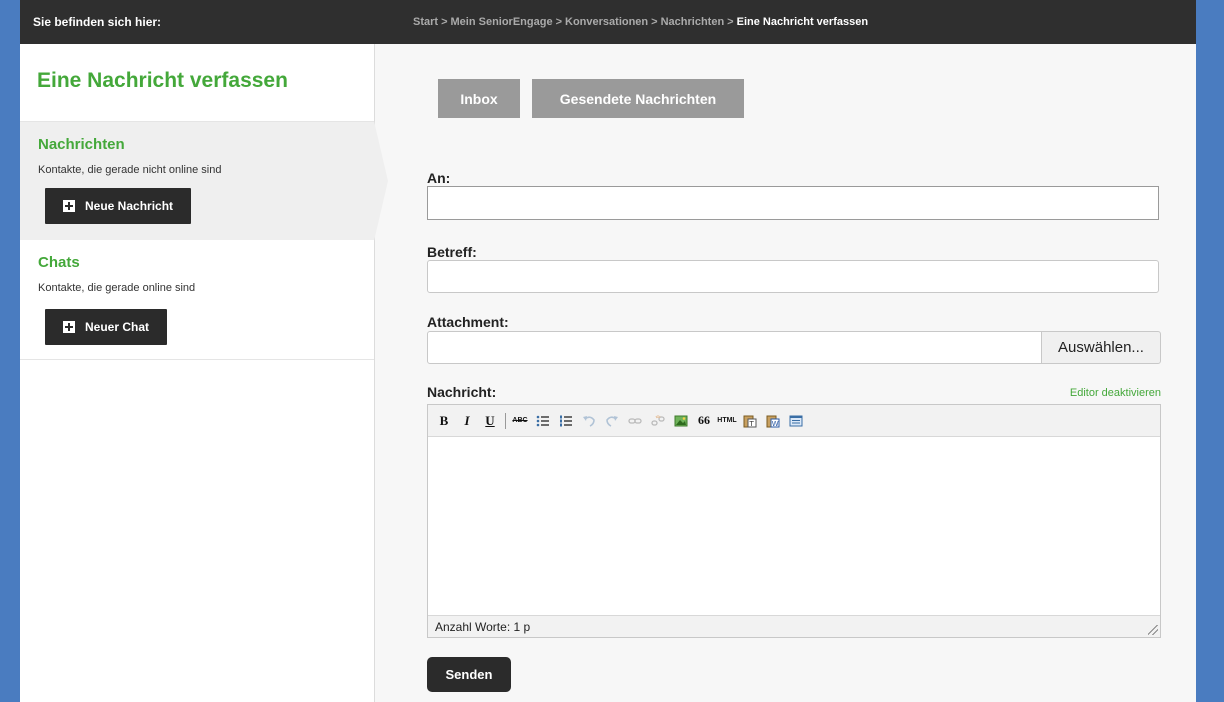 The width and height of the screenshot is (1224, 702). Describe the element at coordinates (439, 178) in the screenshot. I see `to-label: An:` at that location.